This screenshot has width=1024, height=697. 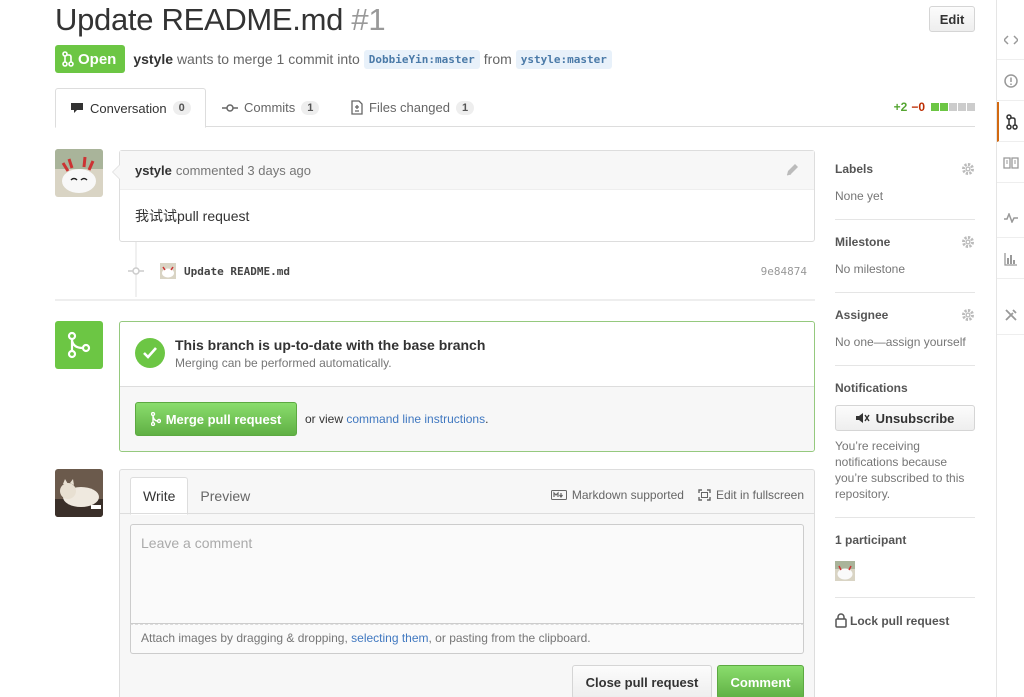 I want to click on participant-avatar, so click(x=845, y=571).